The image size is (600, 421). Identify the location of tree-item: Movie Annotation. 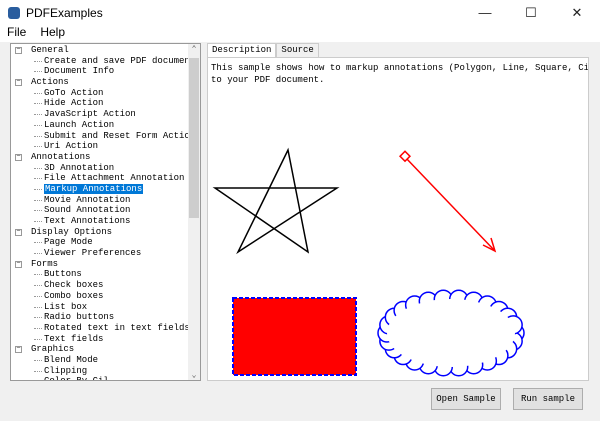
(105, 200).